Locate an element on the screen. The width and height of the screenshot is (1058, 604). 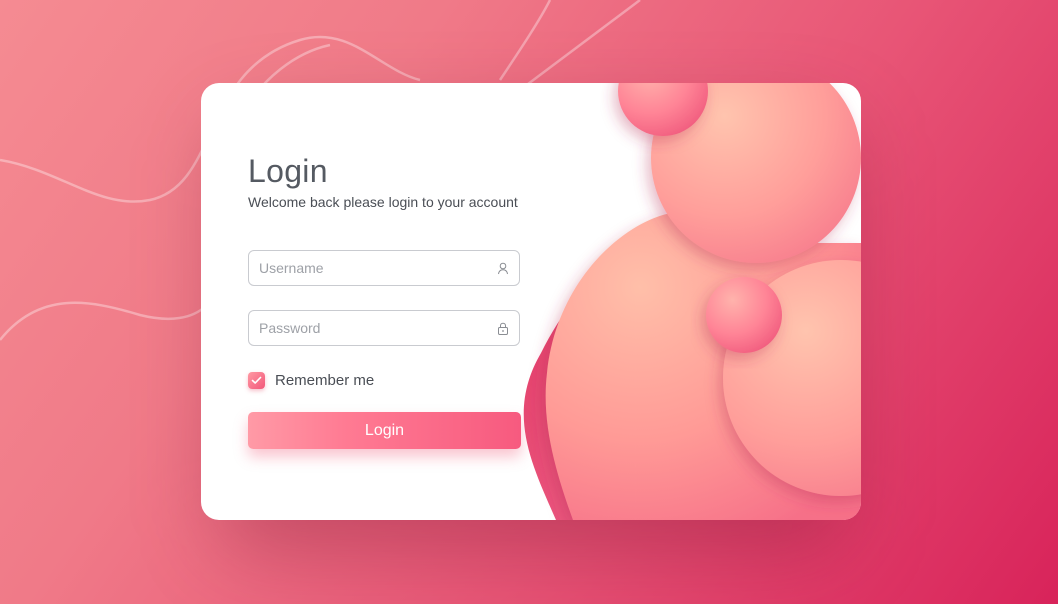
remember-me: Remember me is located at coordinates (311, 380).